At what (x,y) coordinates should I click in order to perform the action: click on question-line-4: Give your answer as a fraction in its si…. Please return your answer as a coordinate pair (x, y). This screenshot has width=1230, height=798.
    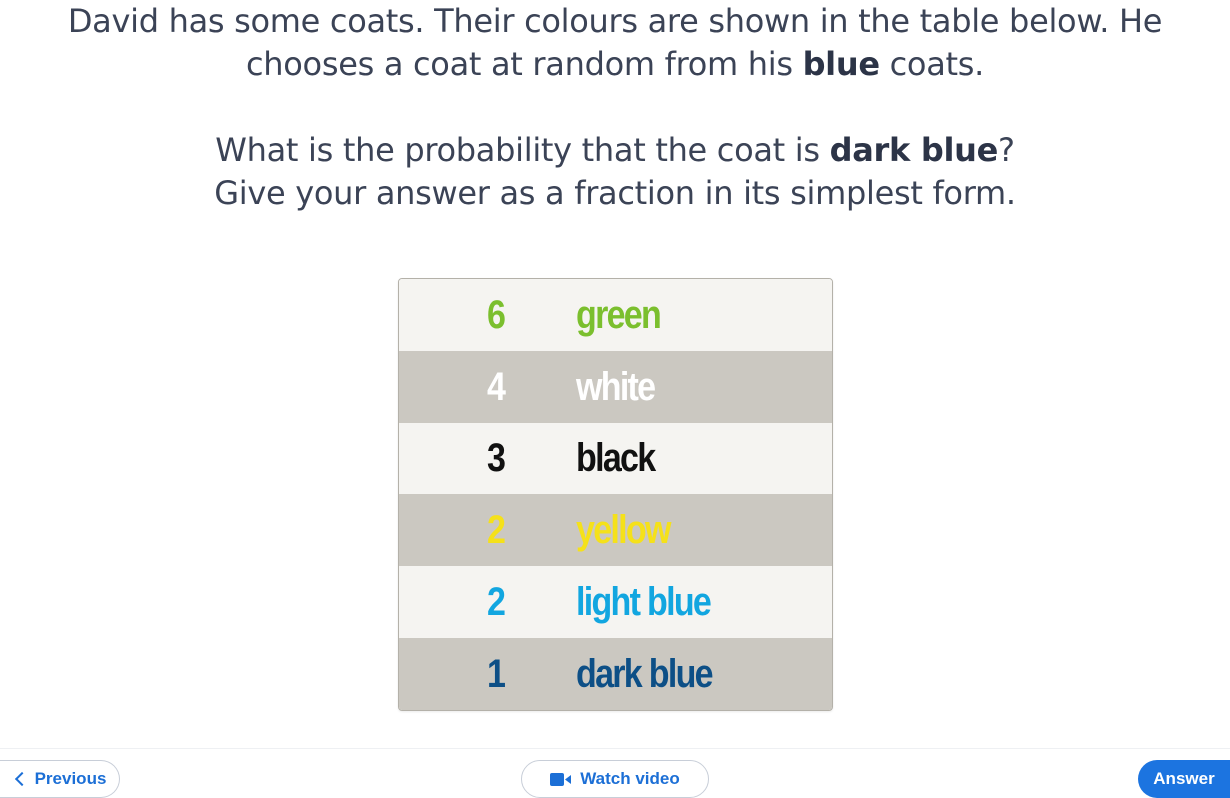
    Looking at the image, I should click on (615, 193).